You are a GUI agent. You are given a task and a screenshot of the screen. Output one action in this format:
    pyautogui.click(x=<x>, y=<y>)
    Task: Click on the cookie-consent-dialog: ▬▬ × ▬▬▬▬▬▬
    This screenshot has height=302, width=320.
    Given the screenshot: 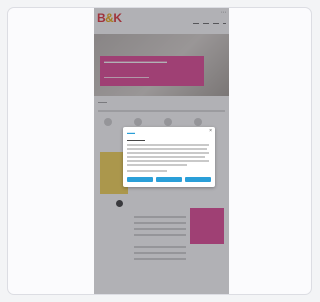 What is the action you would take?
    pyautogui.click(x=169, y=157)
    